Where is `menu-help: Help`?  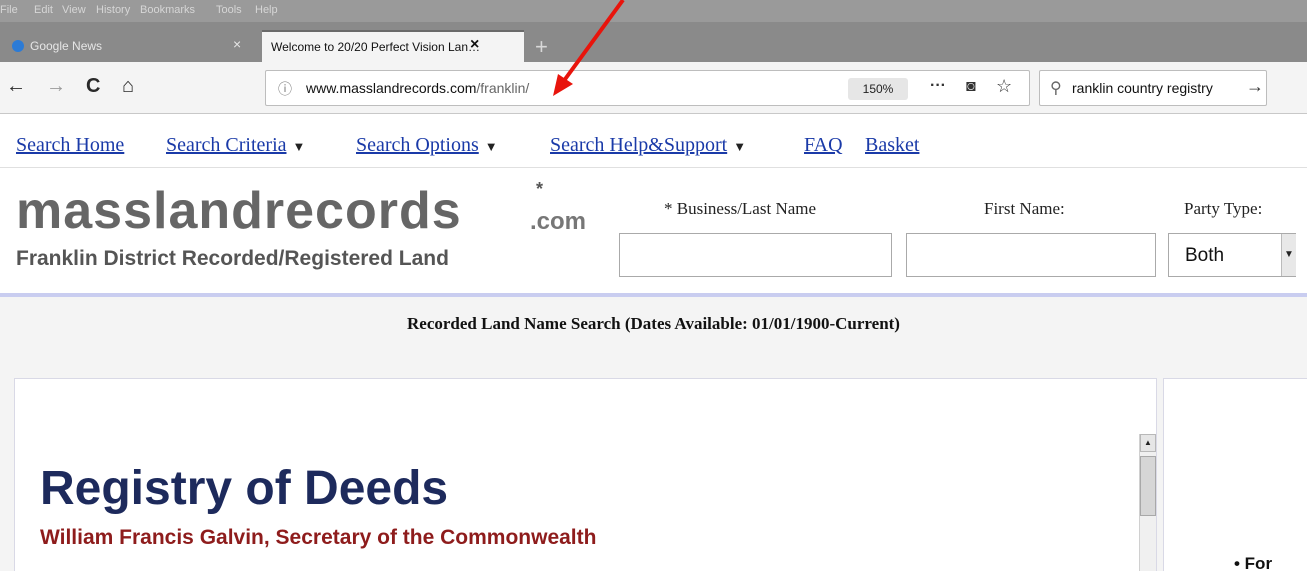 menu-help: Help is located at coordinates (266, 10).